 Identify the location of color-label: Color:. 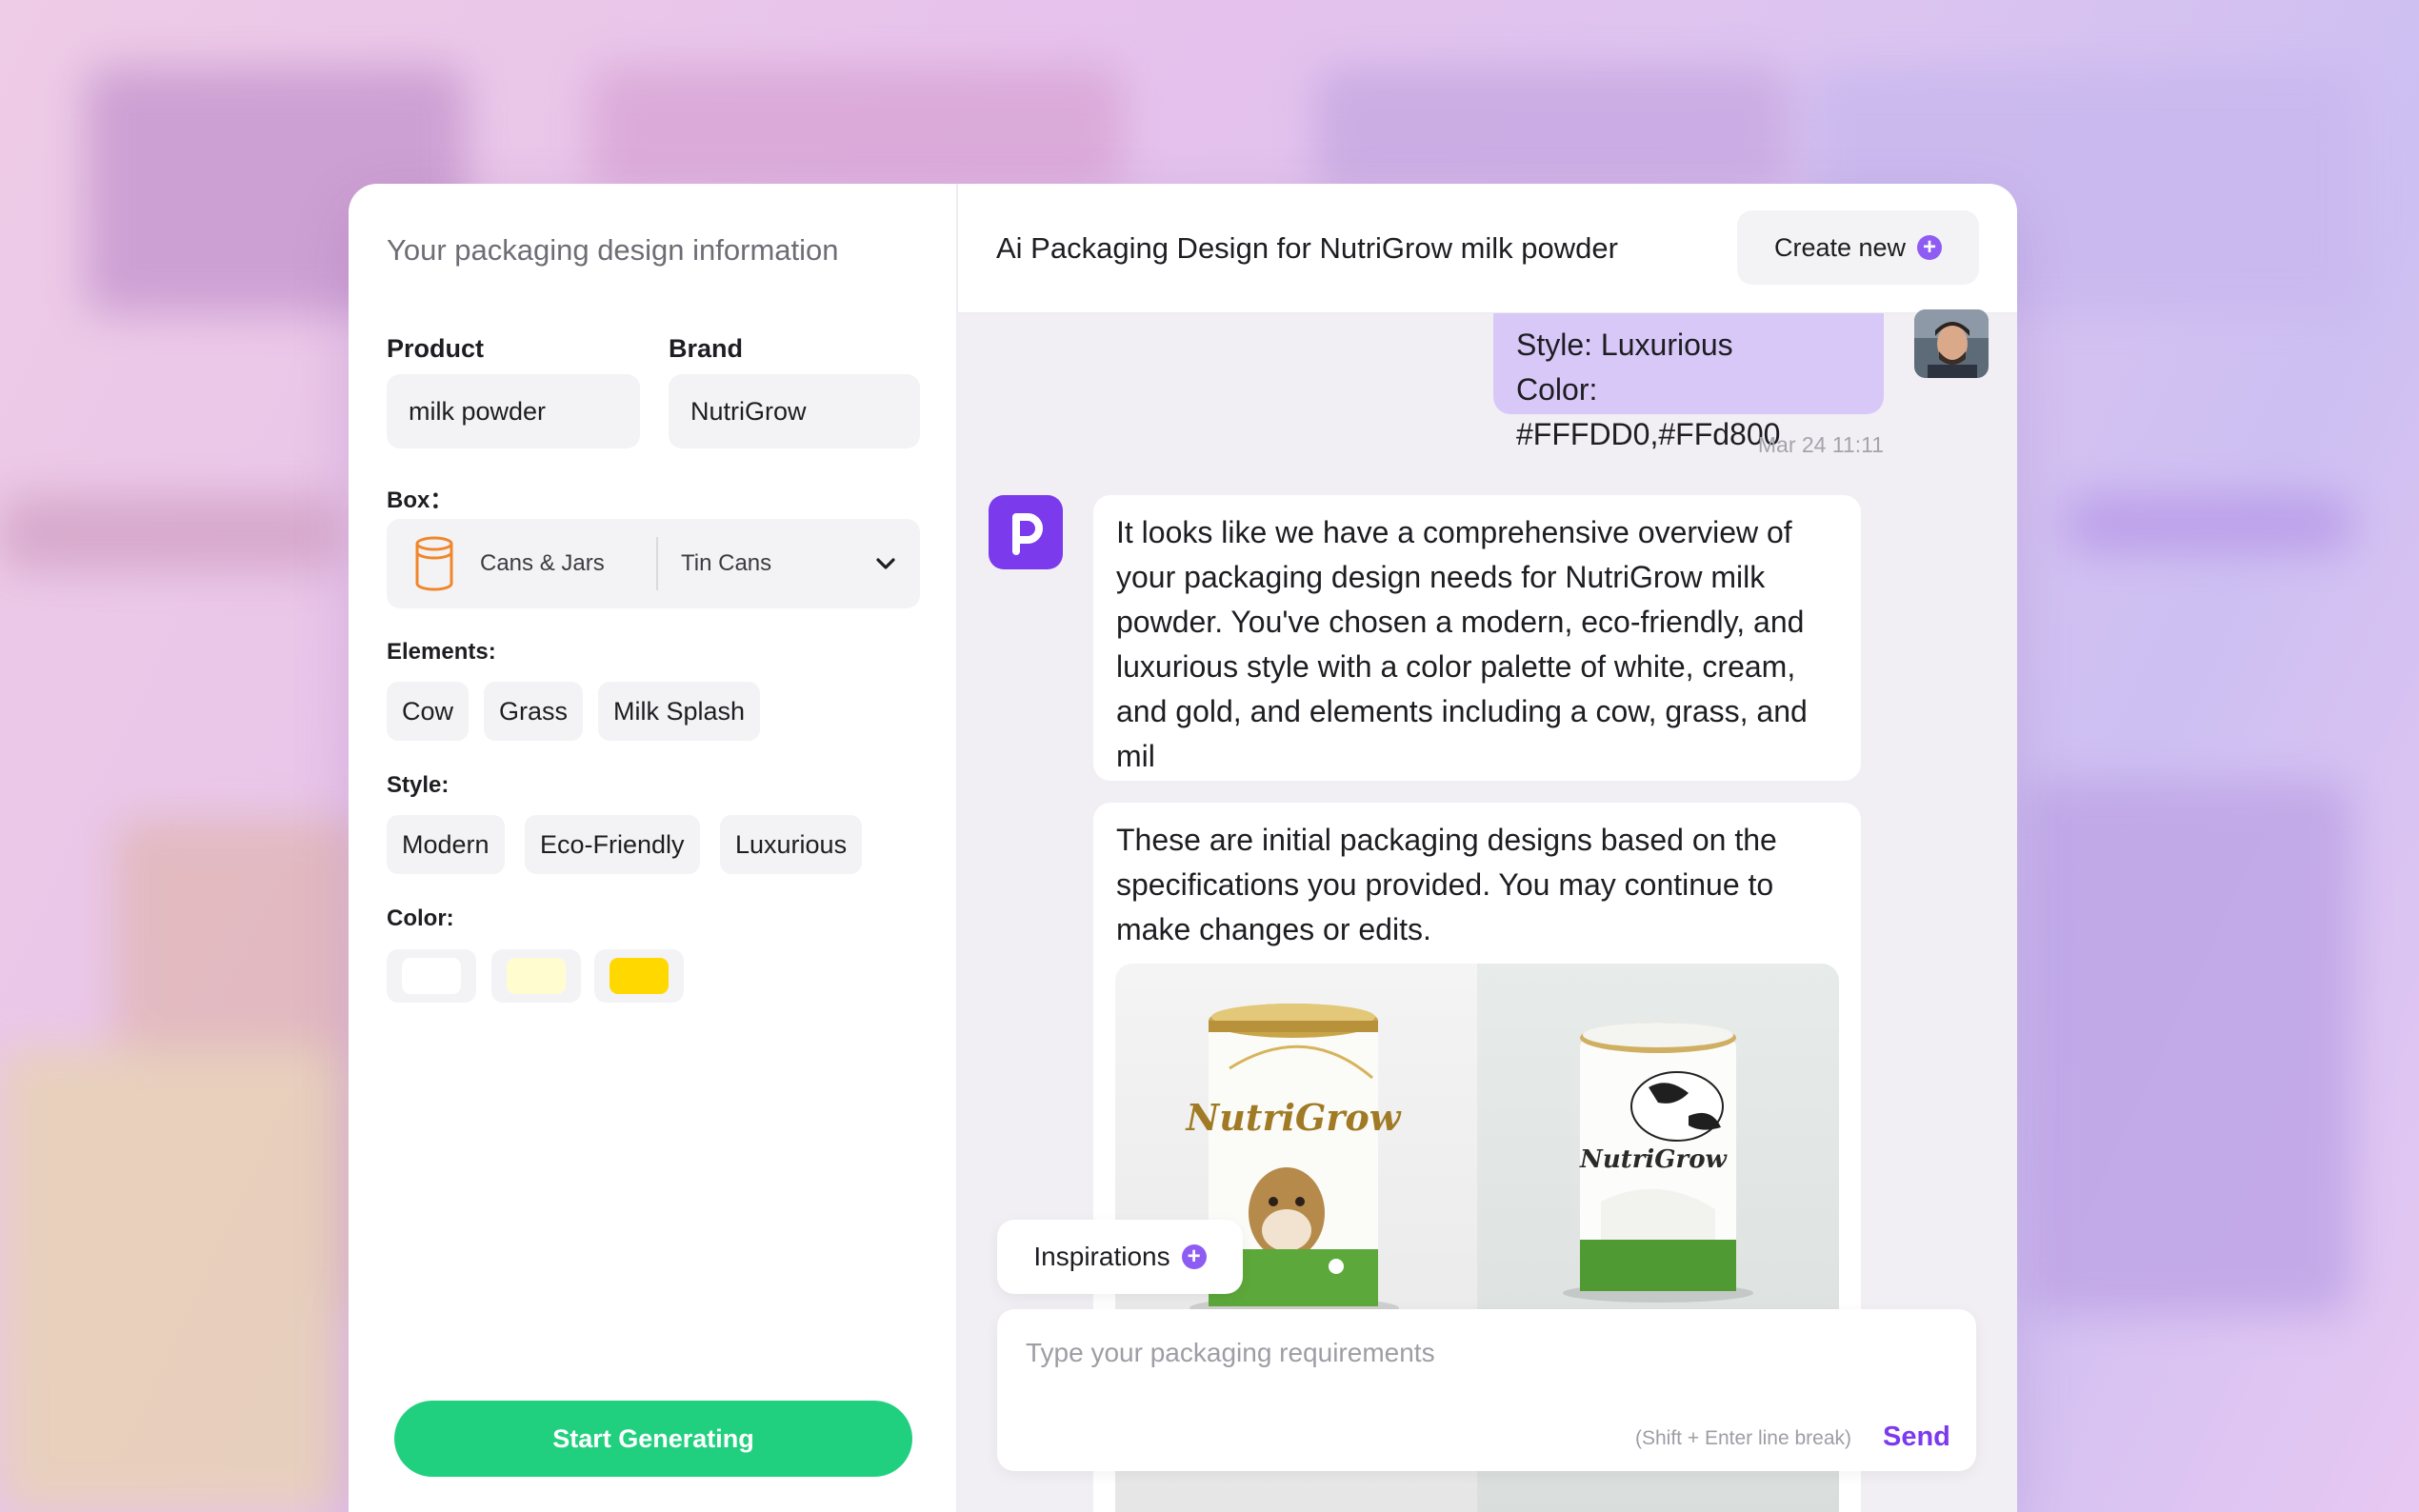
(420, 918).